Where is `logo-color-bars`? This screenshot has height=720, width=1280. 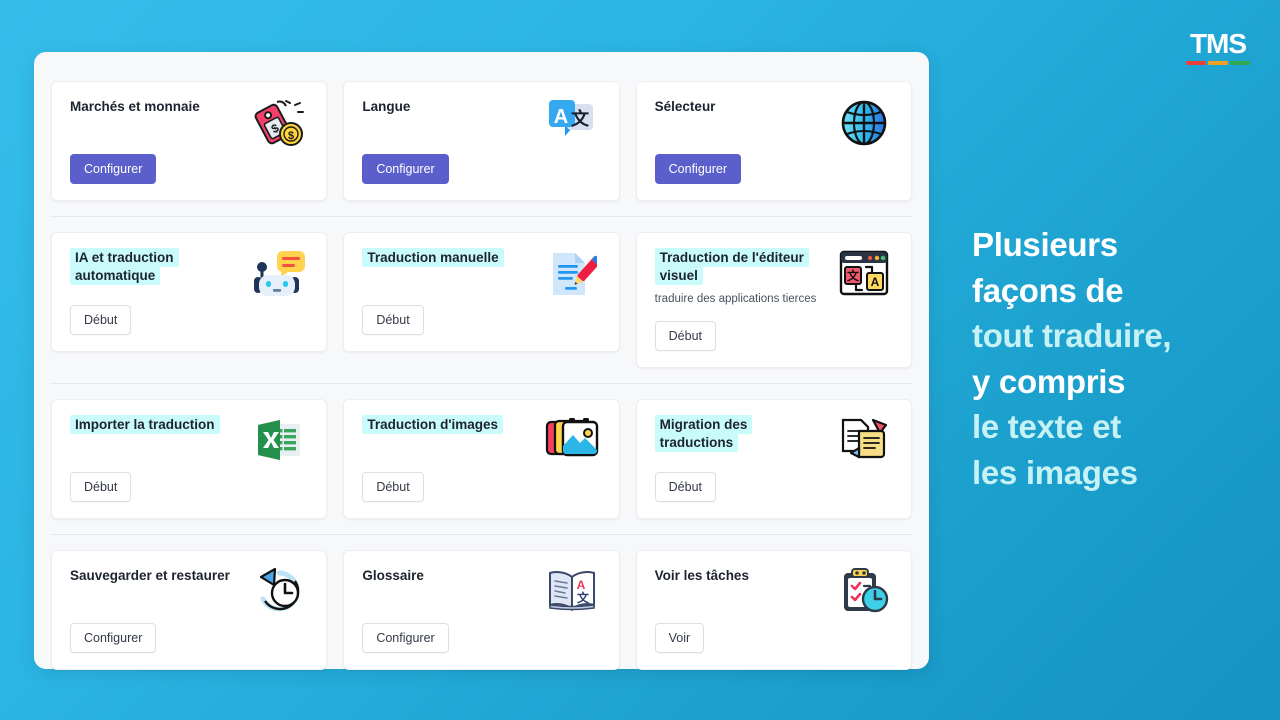
logo-color-bars is located at coordinates (1218, 63).